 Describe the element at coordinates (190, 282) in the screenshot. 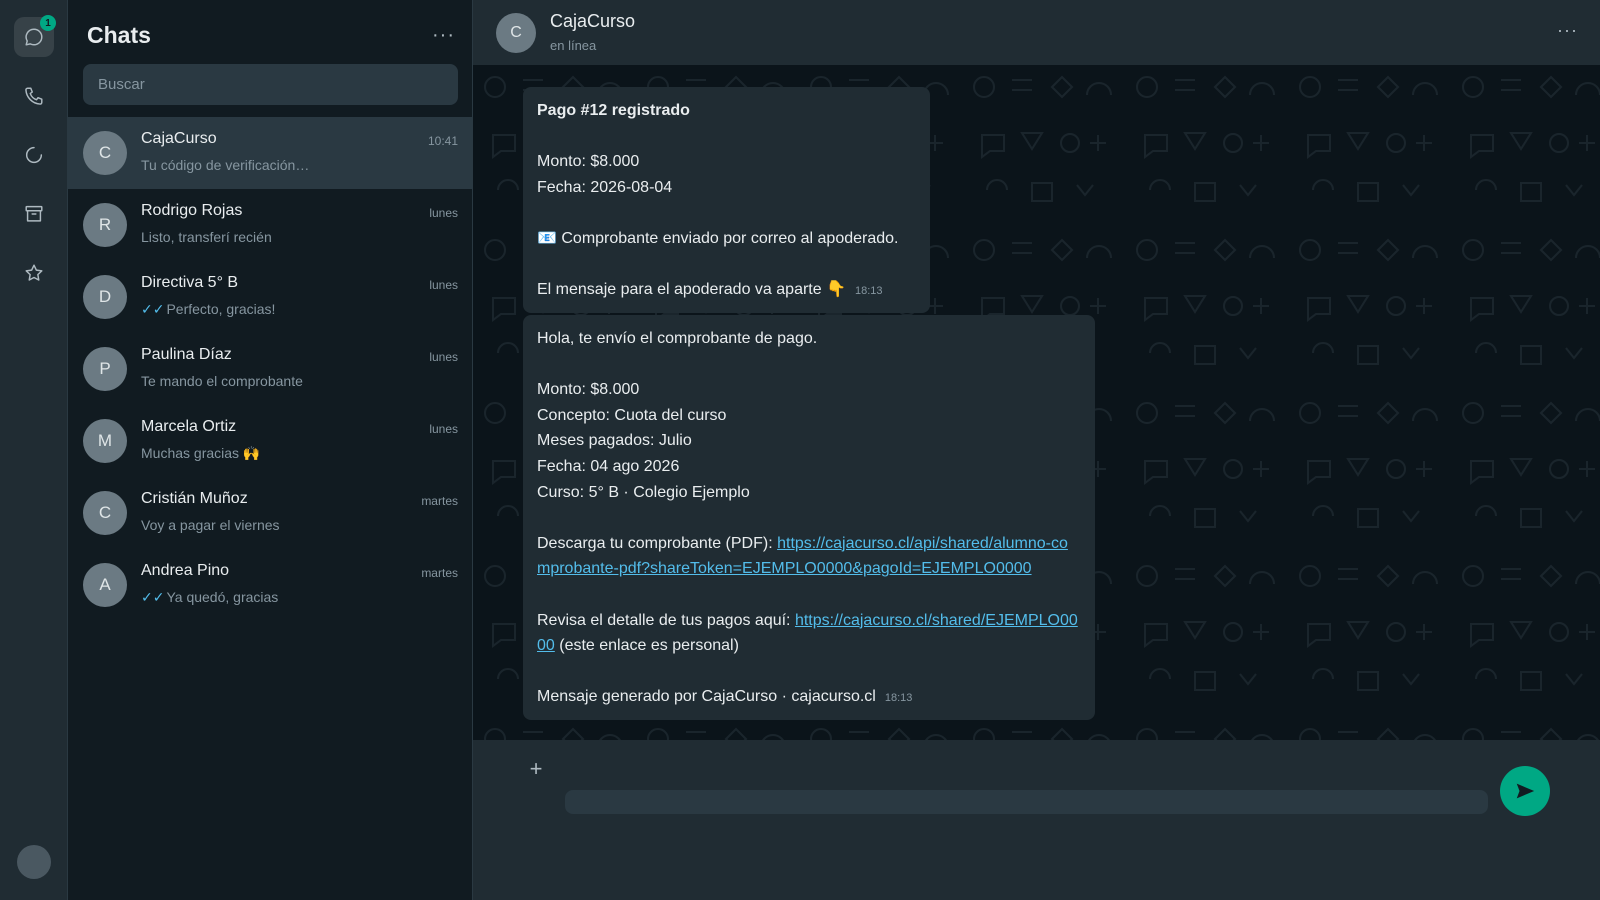

I see `chat-name: Directiva 5° B` at that location.